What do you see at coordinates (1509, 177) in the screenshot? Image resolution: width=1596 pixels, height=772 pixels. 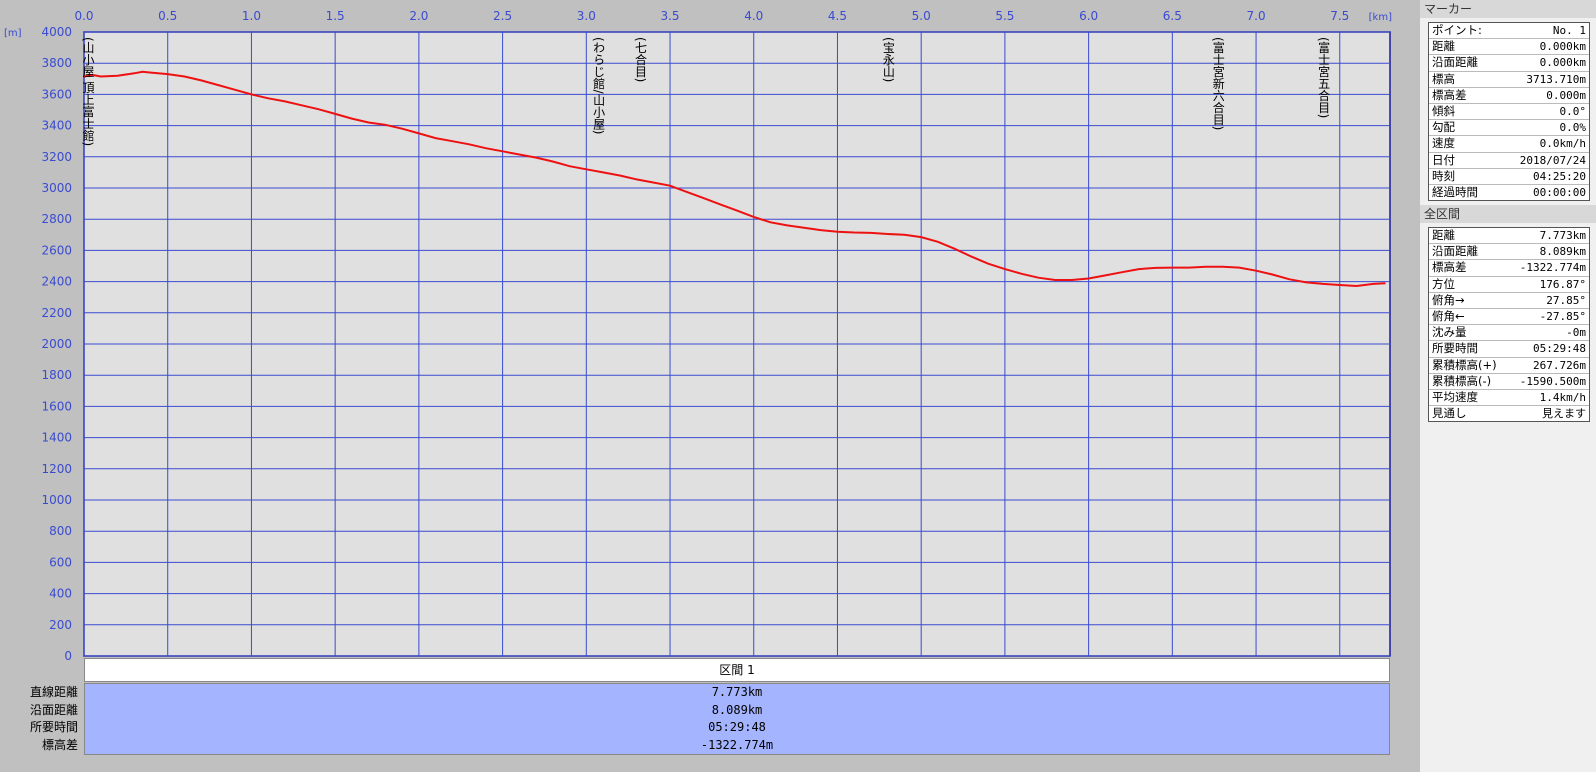 I see `info-row: 時刻 04:25:20` at bounding box center [1509, 177].